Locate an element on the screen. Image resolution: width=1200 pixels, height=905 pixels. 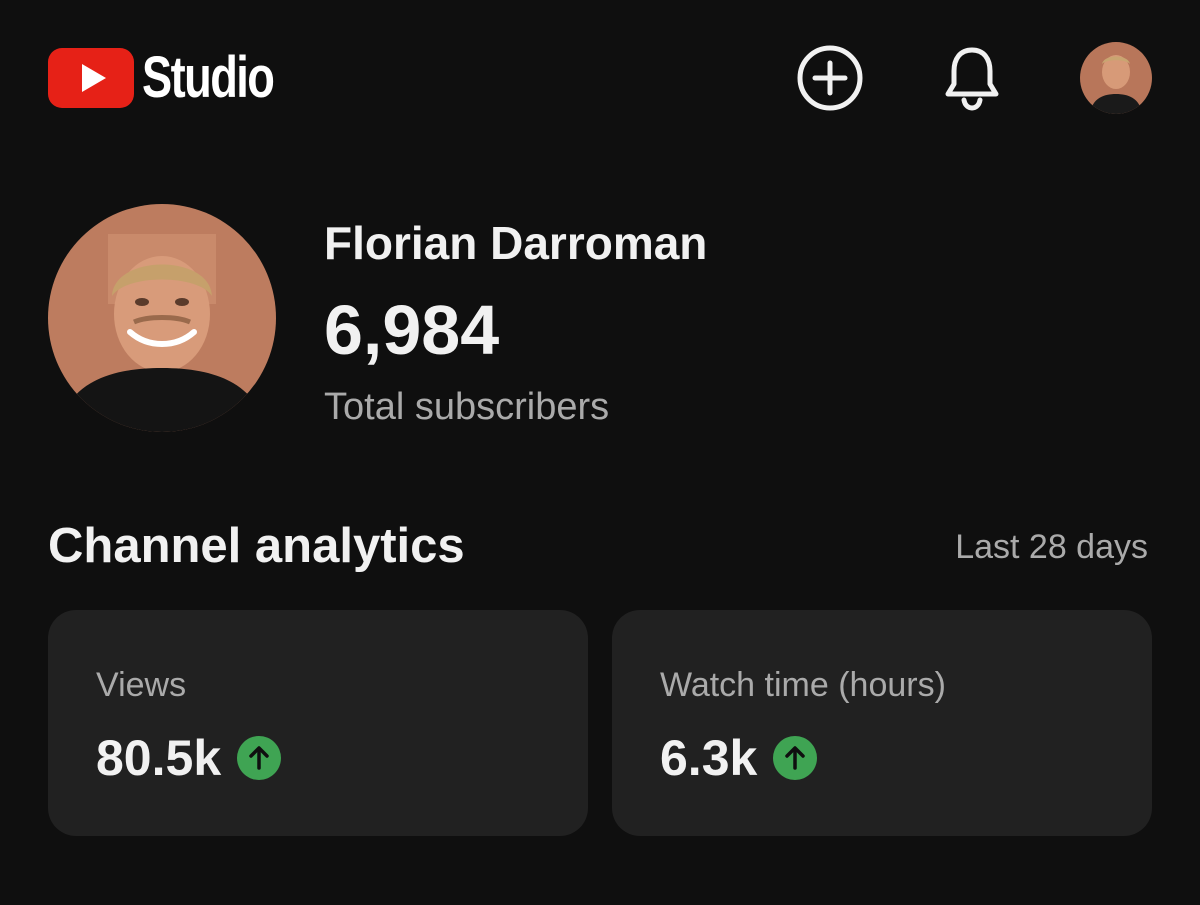
analytics-title: Channel analytics is located at coordinates (256, 546).